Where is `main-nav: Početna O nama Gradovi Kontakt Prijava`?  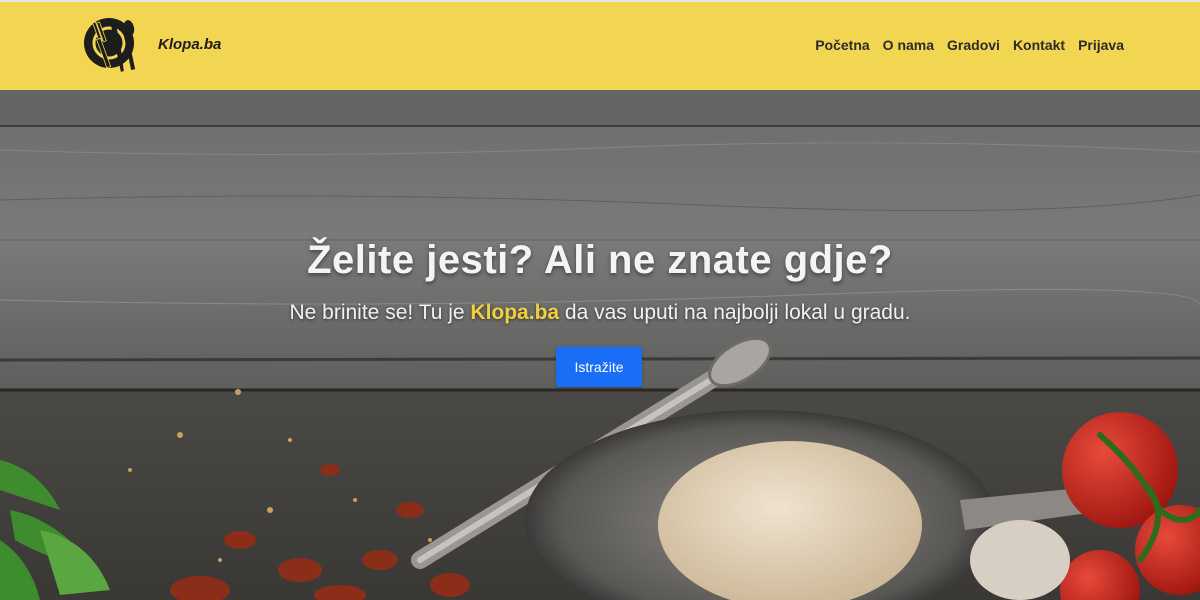
main-nav: Početna O nama Gradovi Kontakt Prijava is located at coordinates (969, 45).